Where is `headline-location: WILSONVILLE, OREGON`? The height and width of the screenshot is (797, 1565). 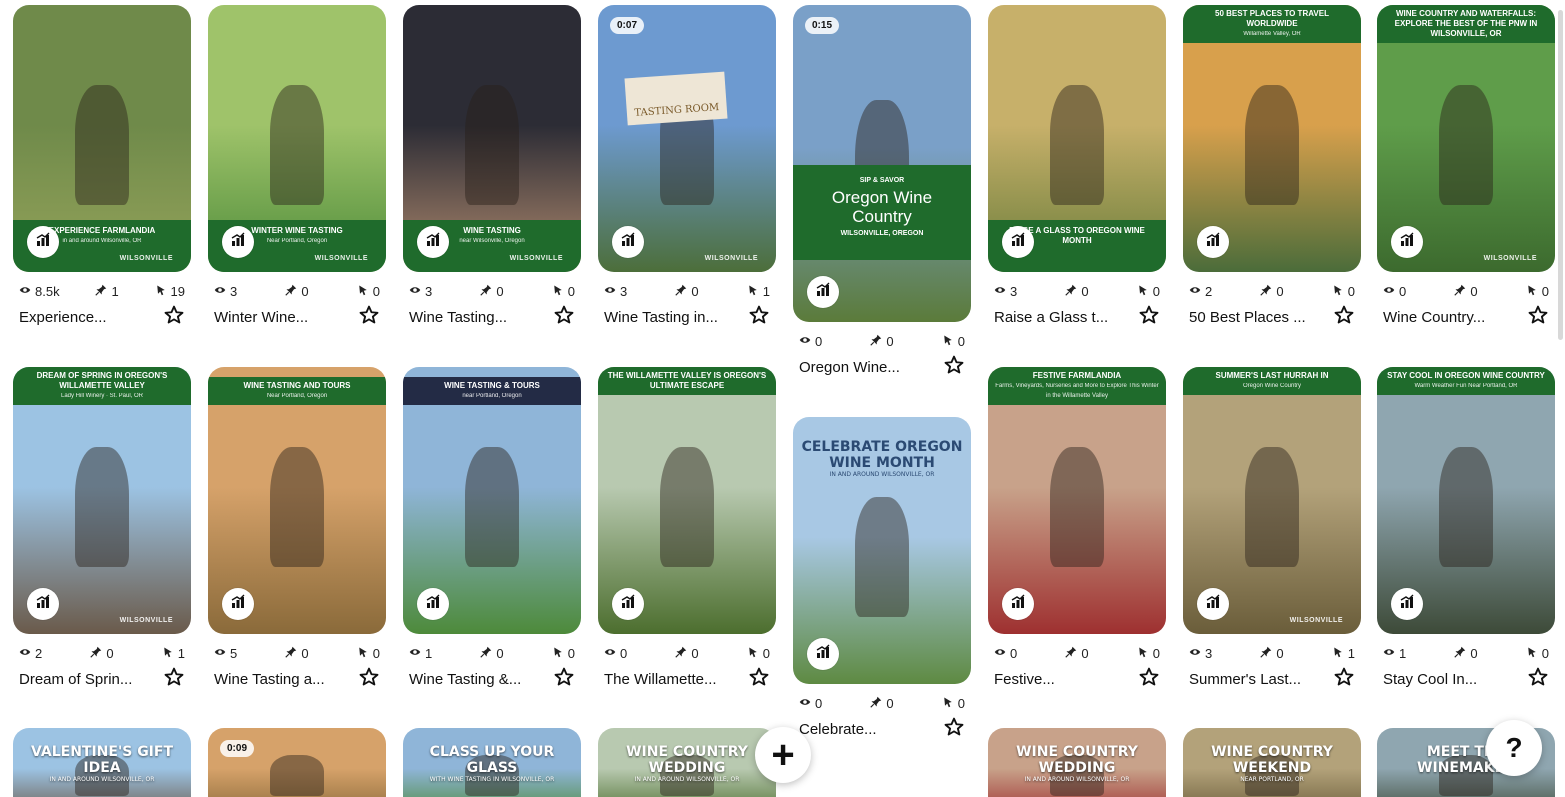
headline-location: WILSONVILLE, OREGON is located at coordinates (882, 233).